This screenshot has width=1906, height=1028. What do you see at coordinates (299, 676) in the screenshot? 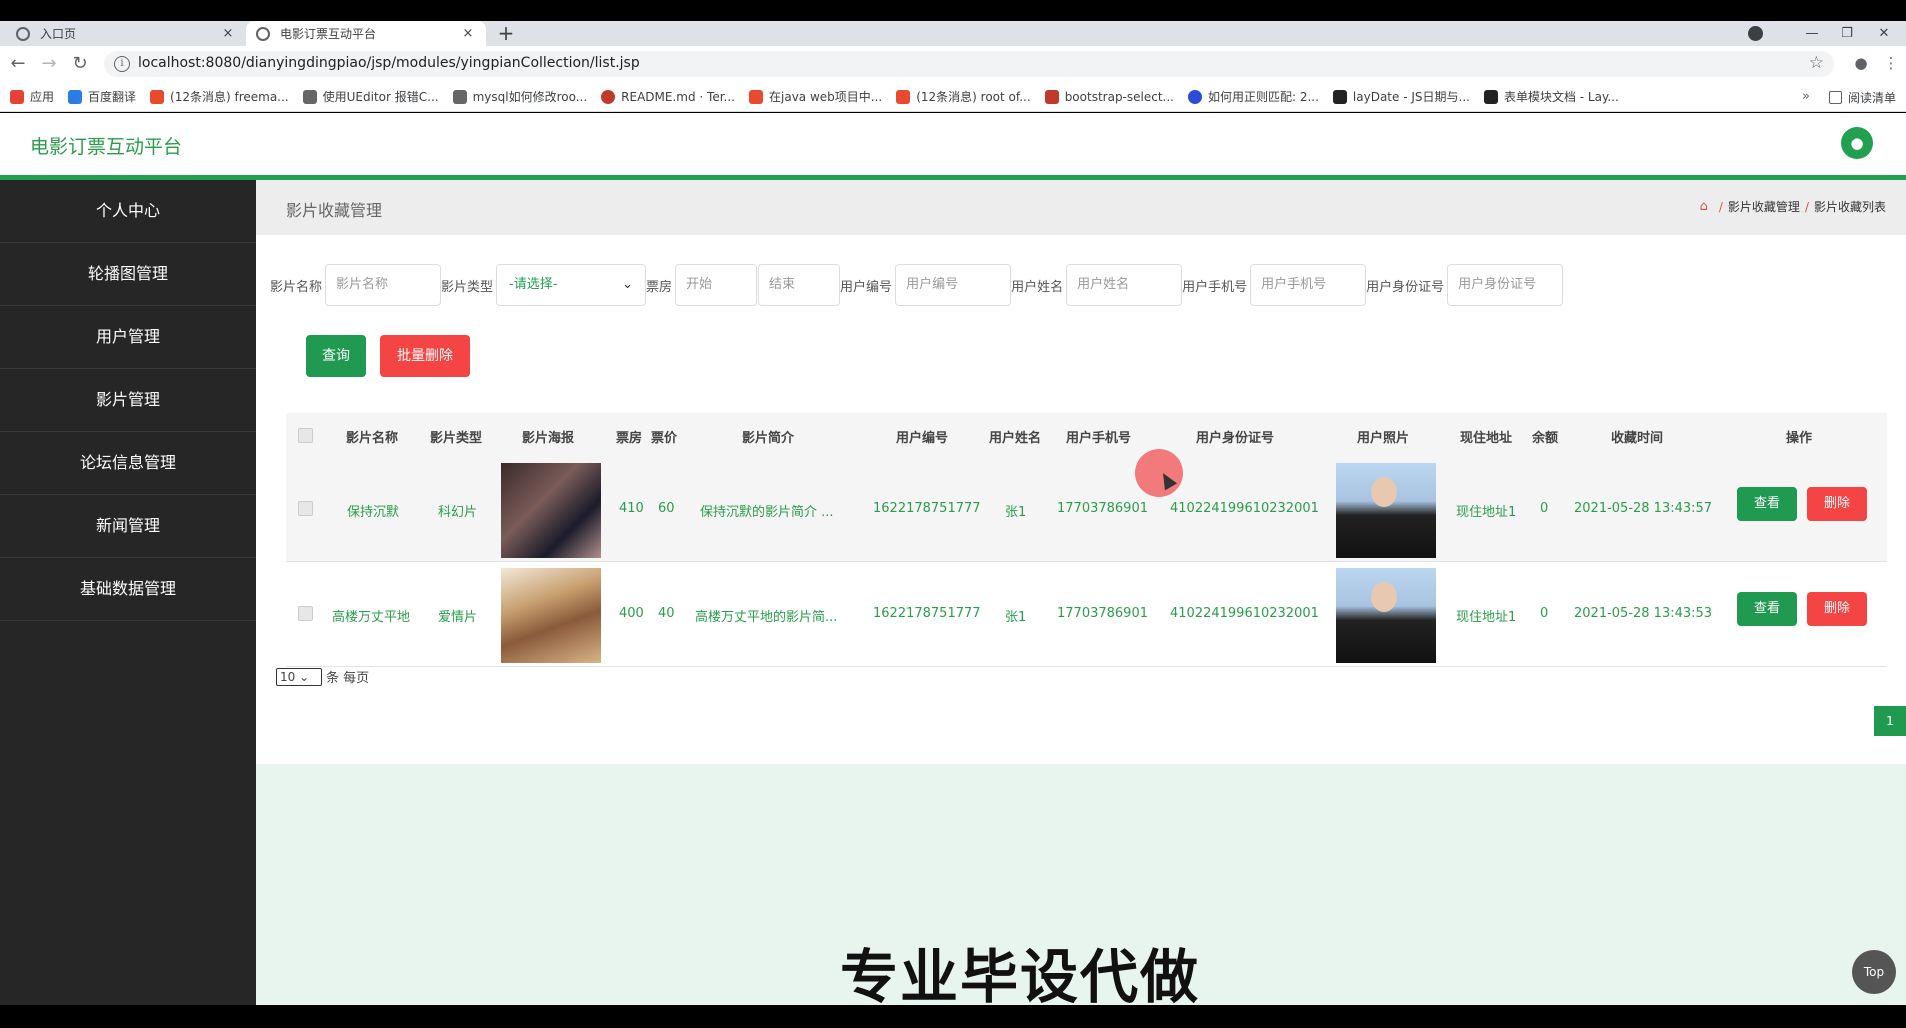
I see `page-size-select: 10 ⌄` at bounding box center [299, 676].